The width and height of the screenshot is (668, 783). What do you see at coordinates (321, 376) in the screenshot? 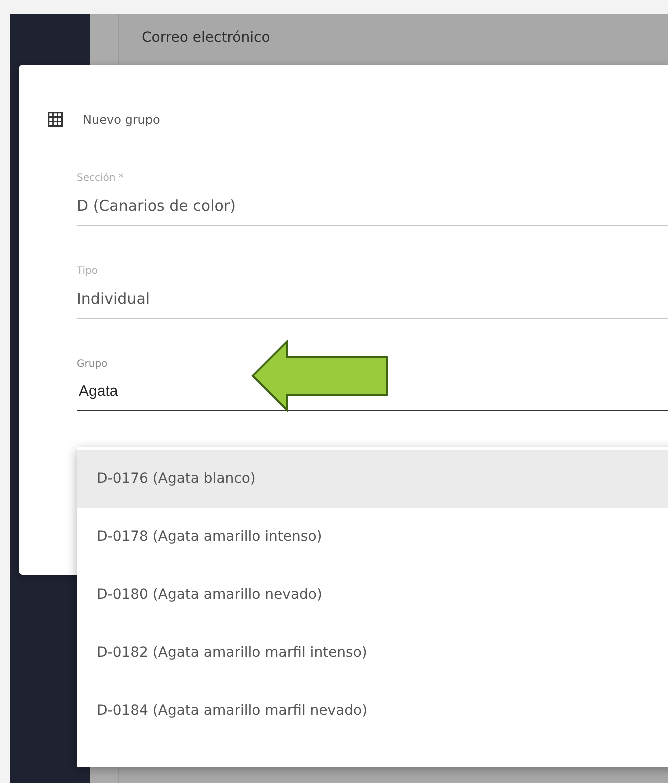
I see `arrow-annotation-icon` at bounding box center [321, 376].